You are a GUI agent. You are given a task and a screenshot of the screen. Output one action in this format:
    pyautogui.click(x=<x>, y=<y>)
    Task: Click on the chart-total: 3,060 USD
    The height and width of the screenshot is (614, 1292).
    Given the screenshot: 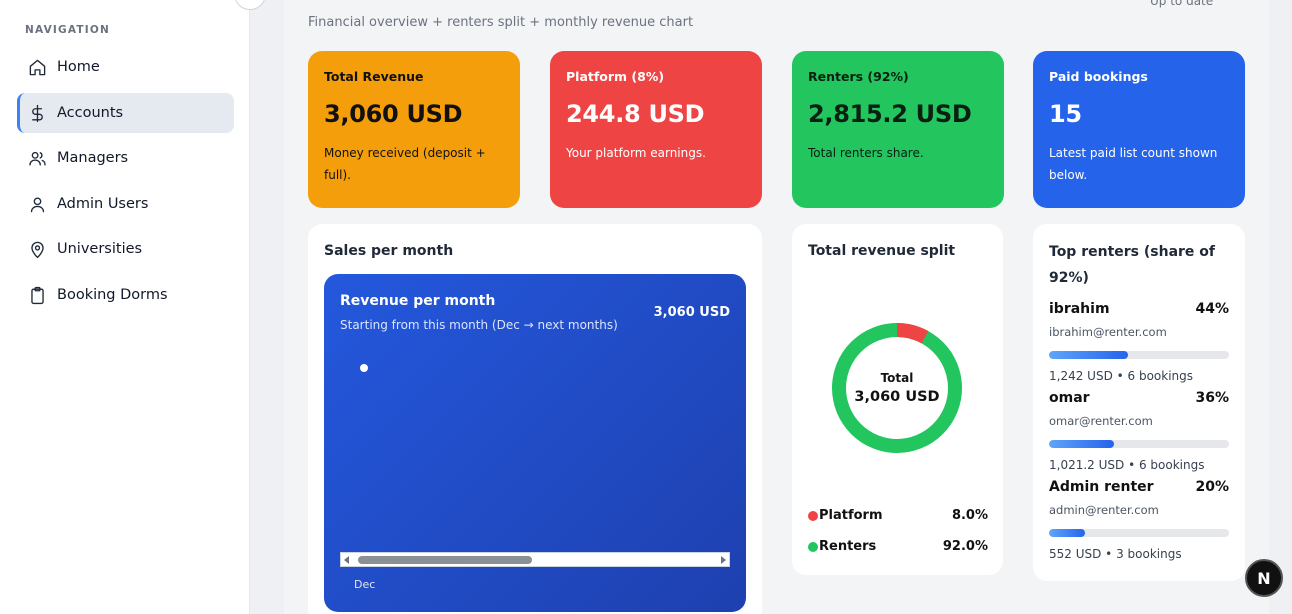 What is the action you would take?
    pyautogui.click(x=691, y=312)
    